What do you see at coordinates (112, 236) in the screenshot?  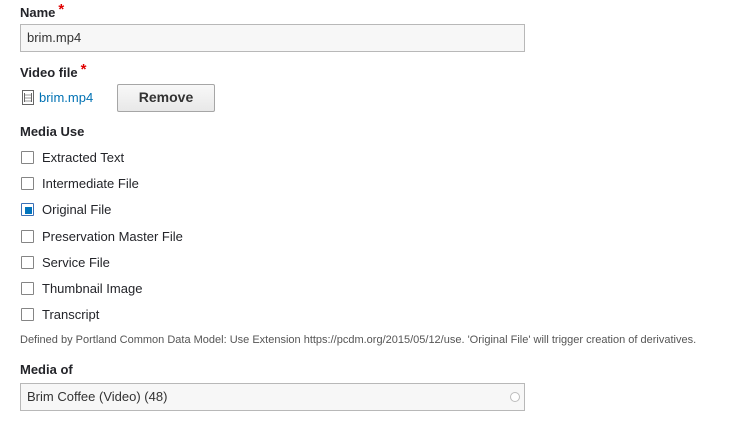 I see `checkbox-label: Preservation Master File` at bounding box center [112, 236].